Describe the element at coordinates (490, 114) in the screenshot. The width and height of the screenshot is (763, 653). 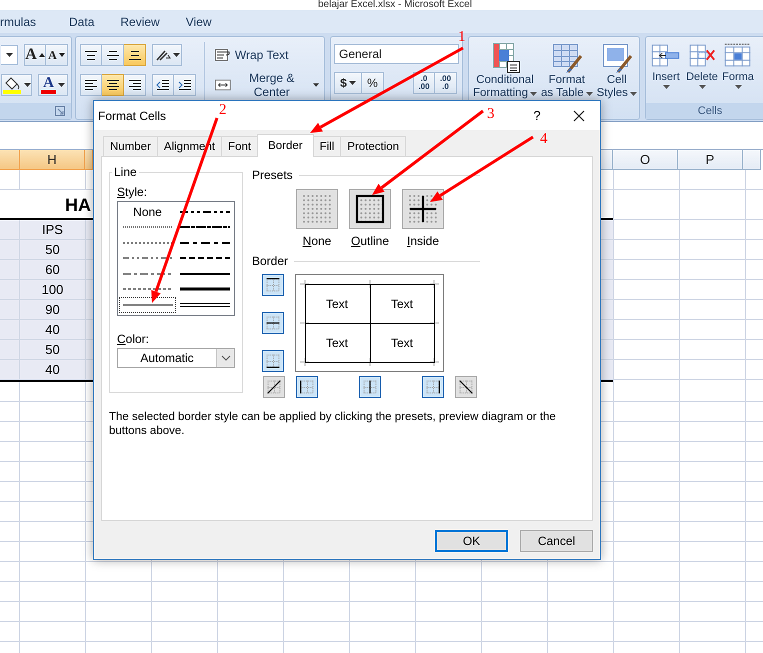
I see `annotation-number: 3` at that location.